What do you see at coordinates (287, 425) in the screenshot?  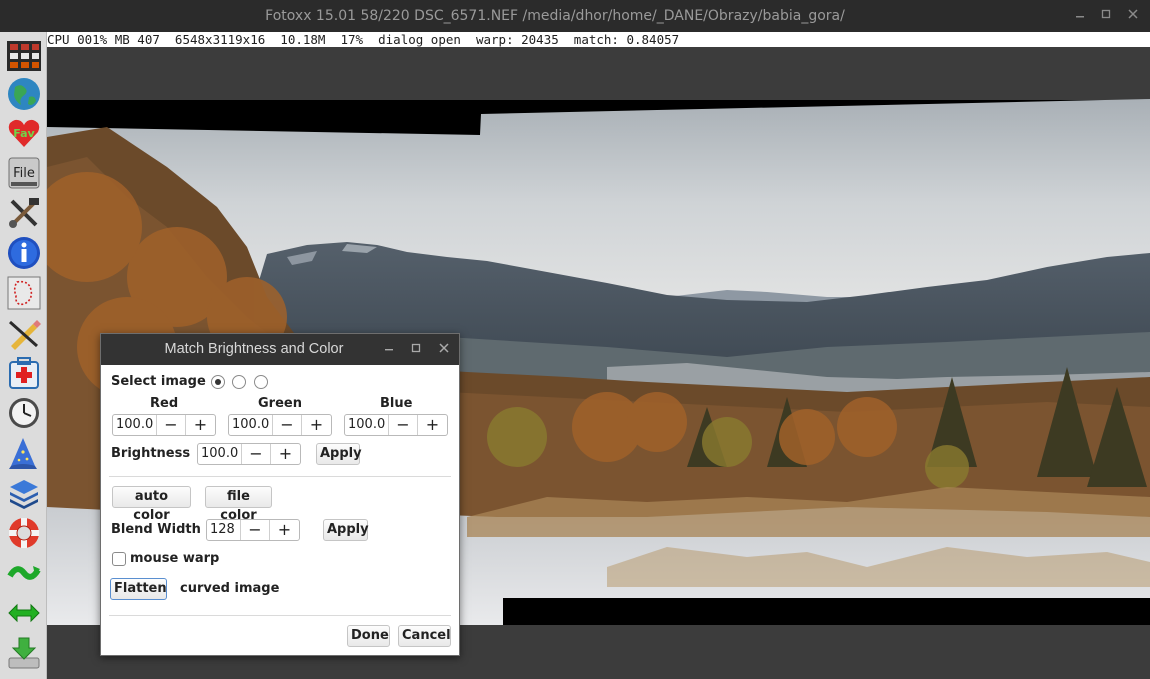 I see `green-decrement-button: −` at bounding box center [287, 425].